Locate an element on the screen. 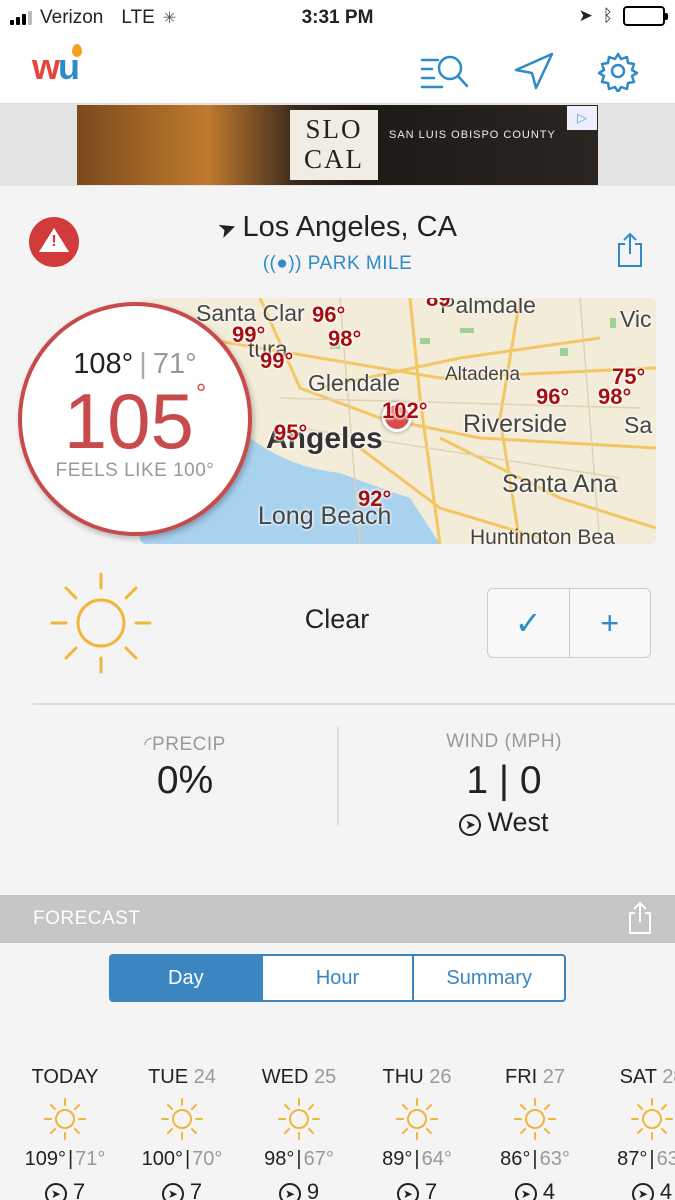 The height and width of the screenshot is (1200, 675). forecast-day: TUE 24 100° | 70° ➤ 7 is located at coordinates (182, 1133).